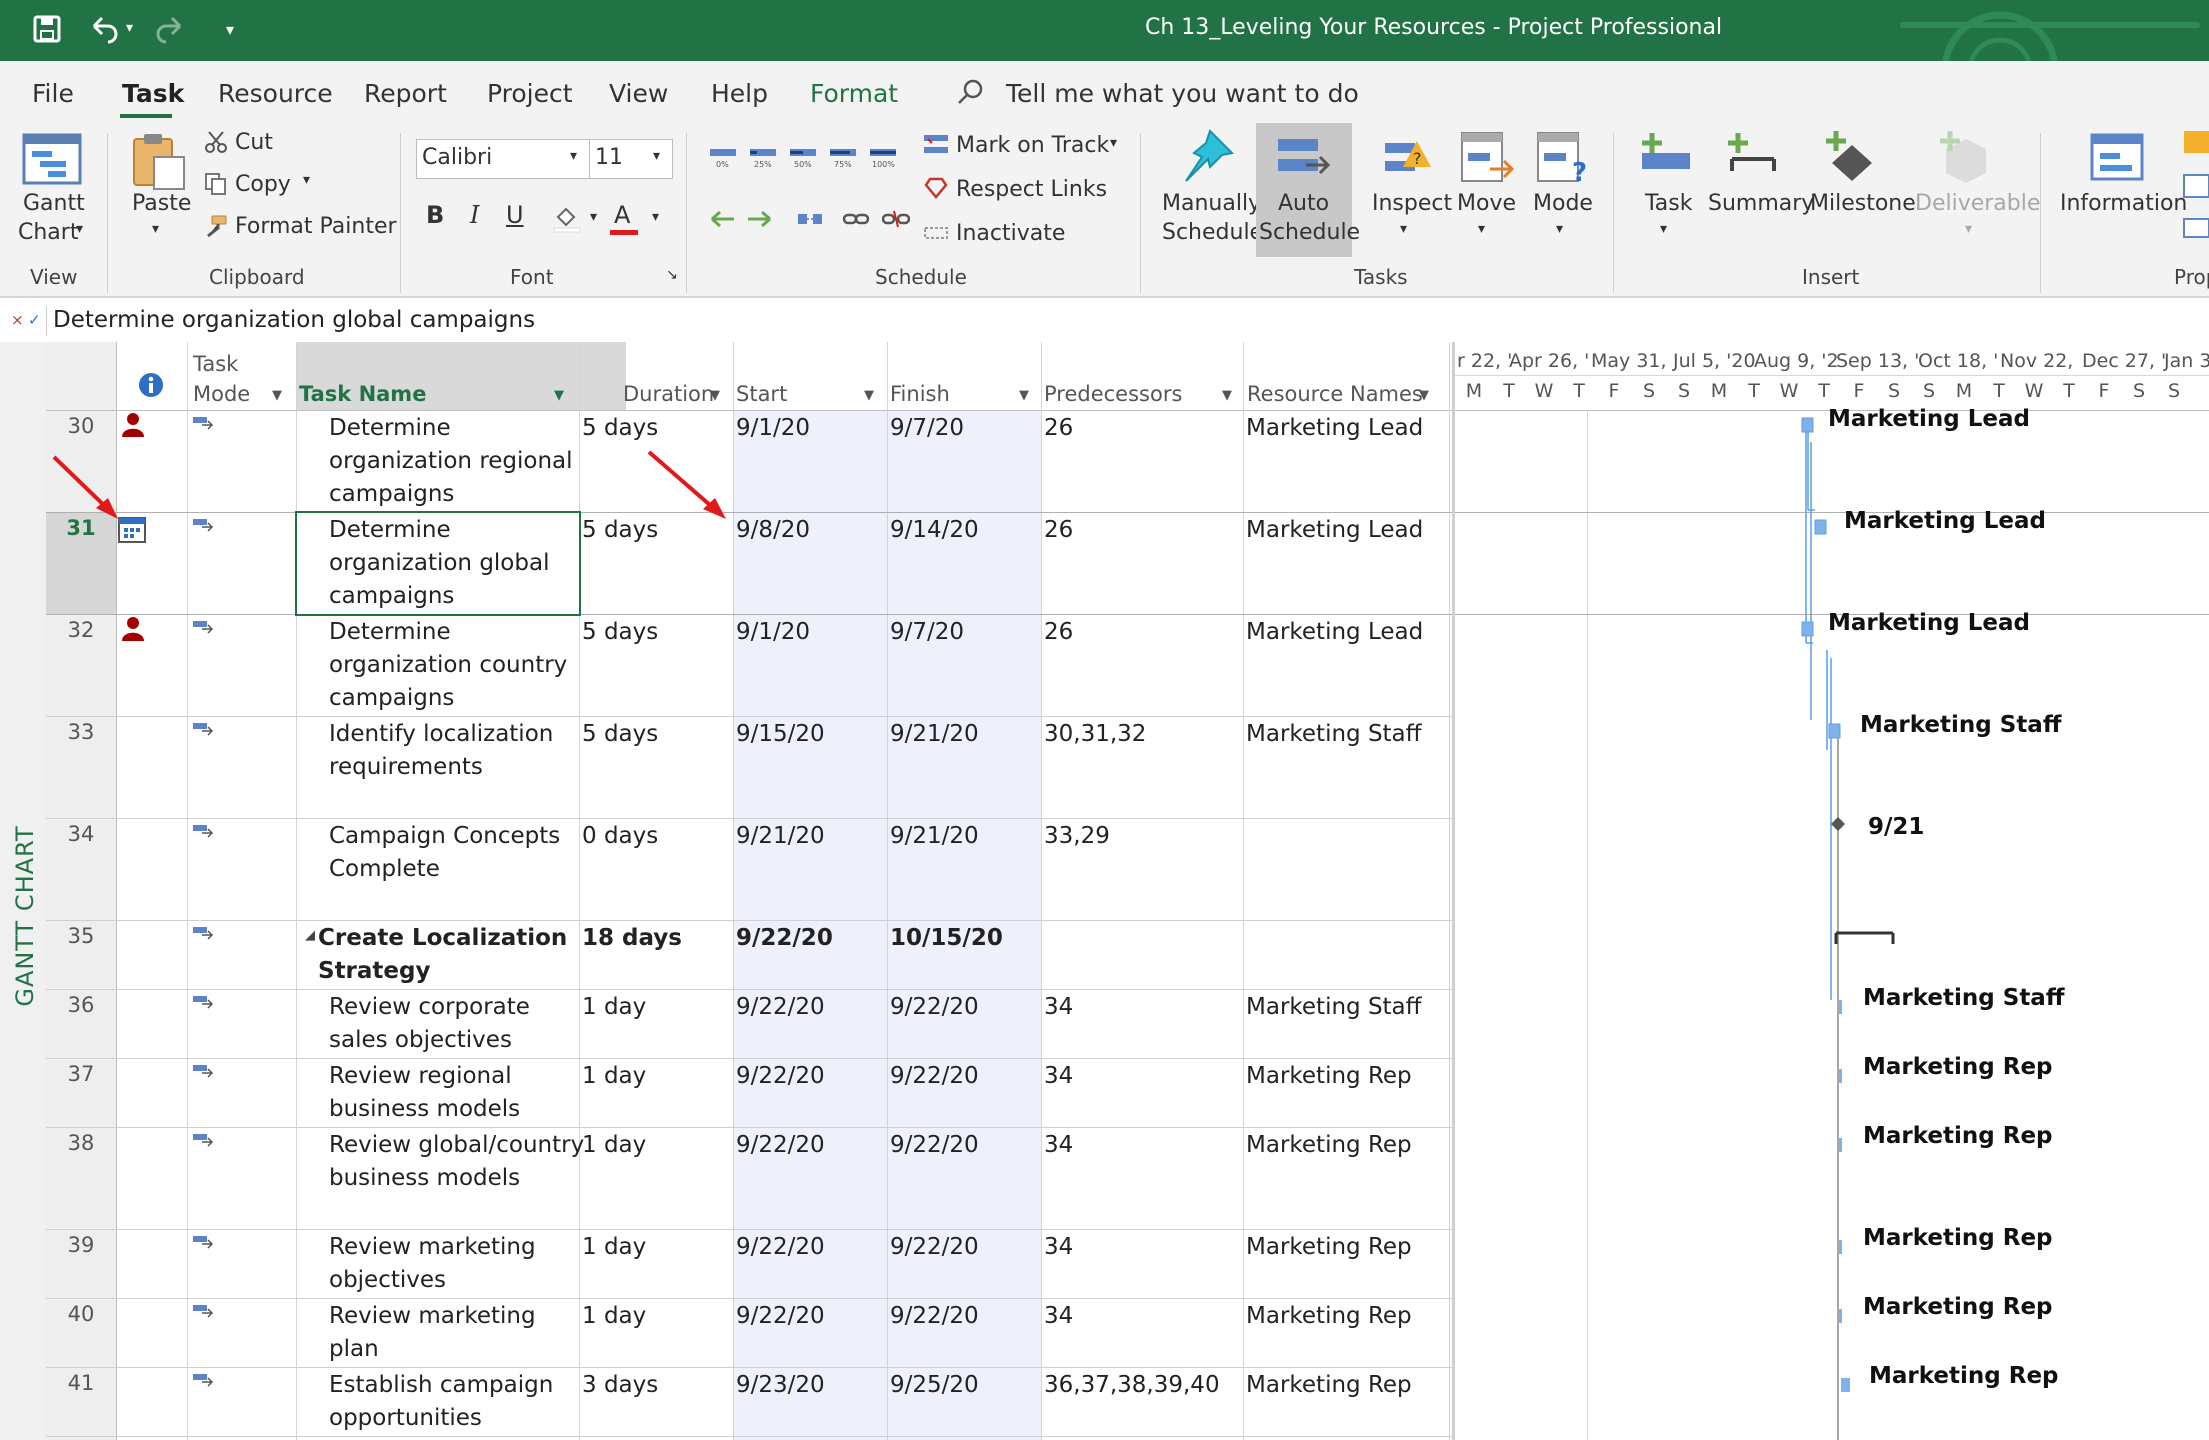  What do you see at coordinates (362, 394) in the screenshot?
I see `header-task-name: Task Name` at bounding box center [362, 394].